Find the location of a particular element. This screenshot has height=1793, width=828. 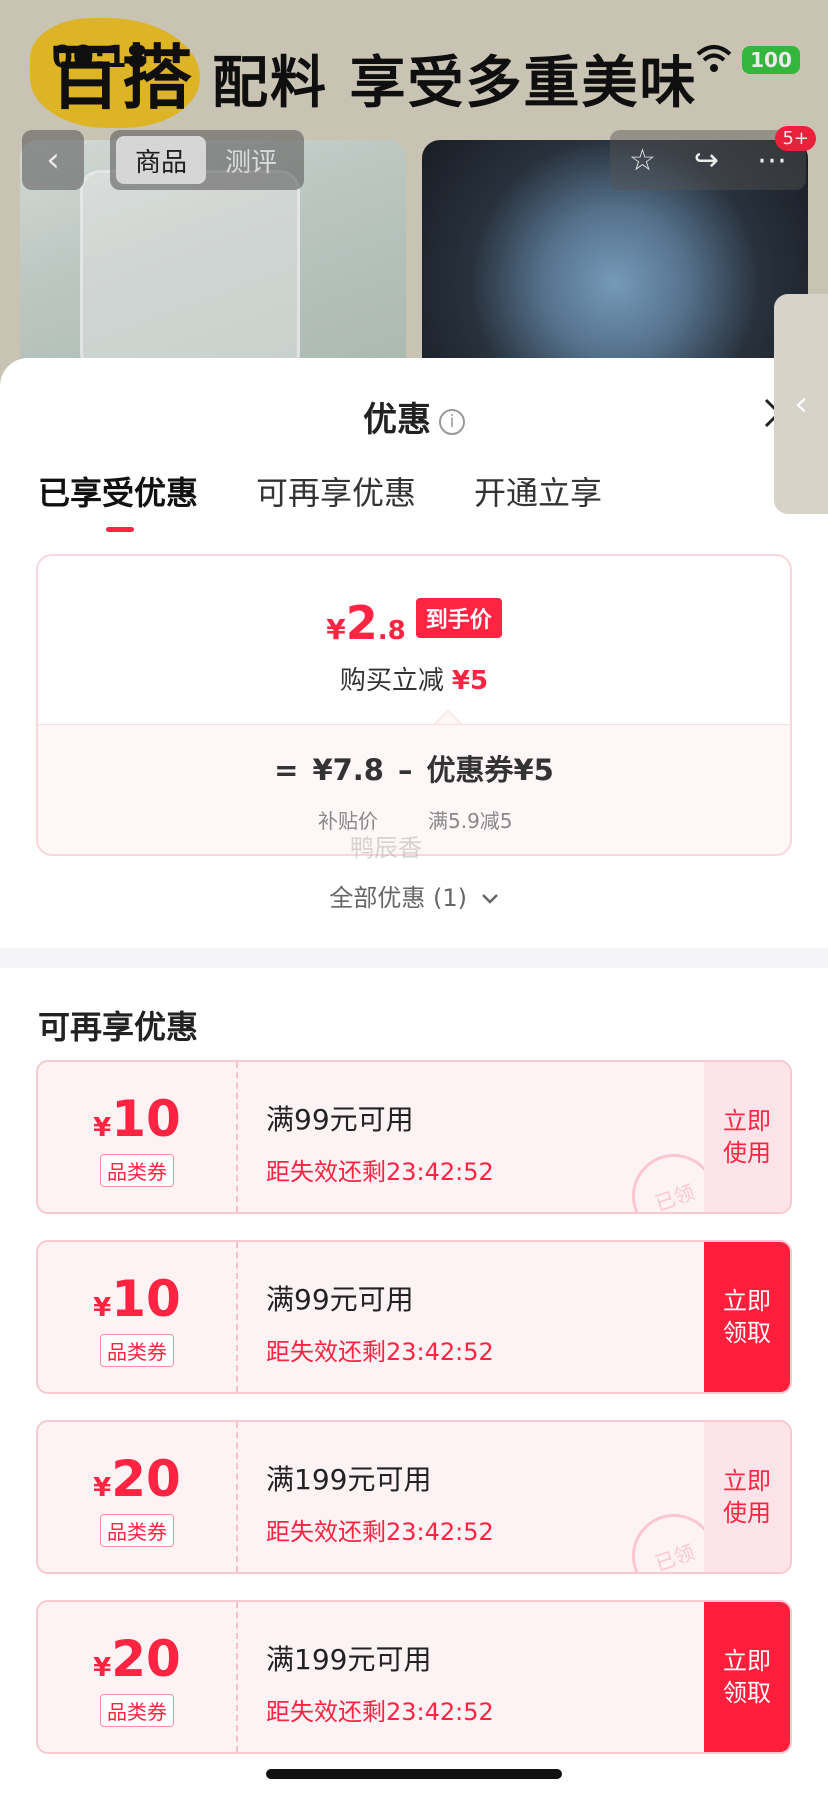

chevron-left-icon: ‹ is located at coordinates (801, 404).